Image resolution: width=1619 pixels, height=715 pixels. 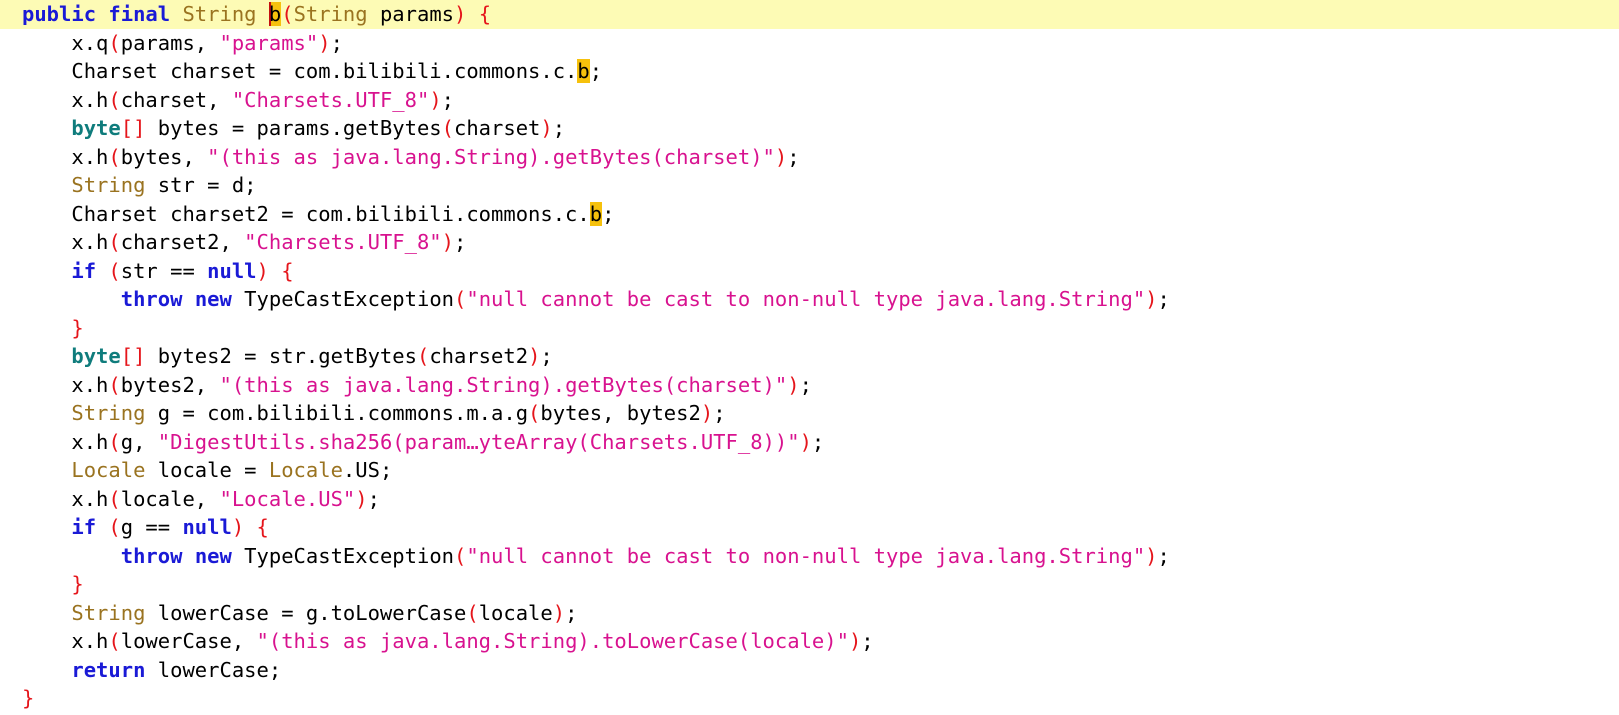 What do you see at coordinates (479, 356) in the screenshot?
I see `code-text: charset2` at bounding box center [479, 356].